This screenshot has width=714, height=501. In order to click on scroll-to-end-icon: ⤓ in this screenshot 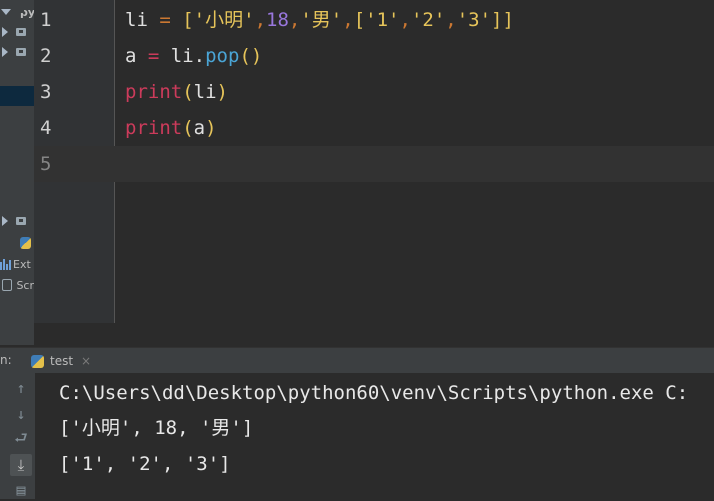, I will do `click(21, 465)`.